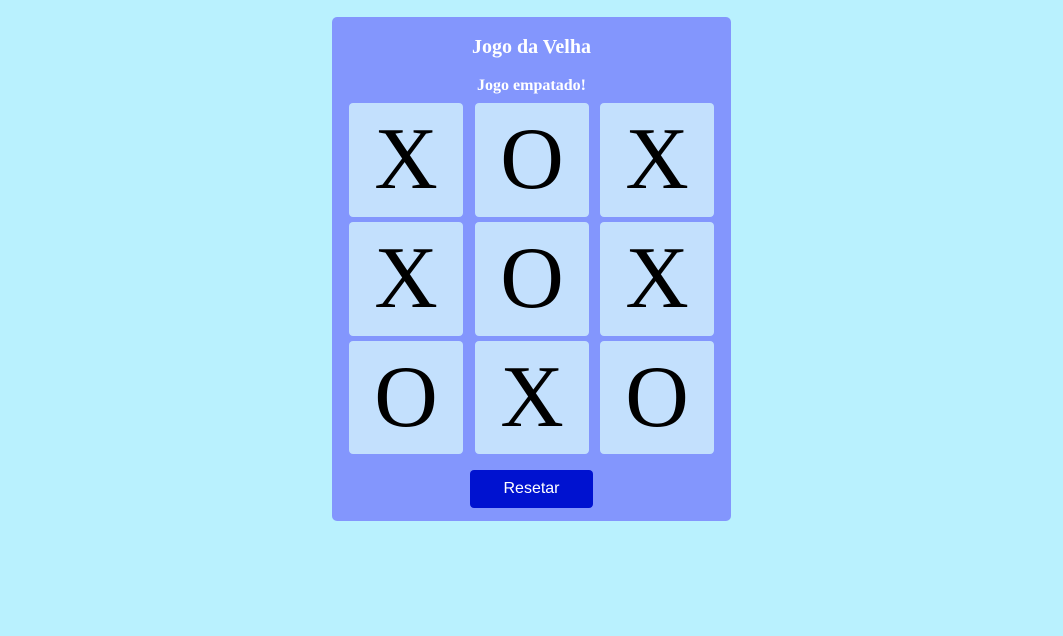 The image size is (1063, 636). I want to click on game-status: Jogo empatado!, so click(531, 85).